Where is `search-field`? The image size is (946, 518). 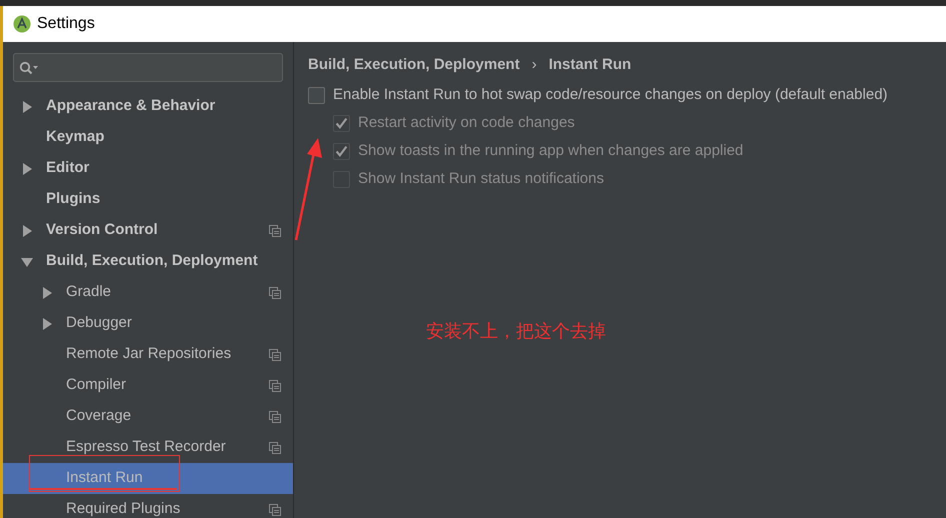
search-field is located at coordinates (148, 67).